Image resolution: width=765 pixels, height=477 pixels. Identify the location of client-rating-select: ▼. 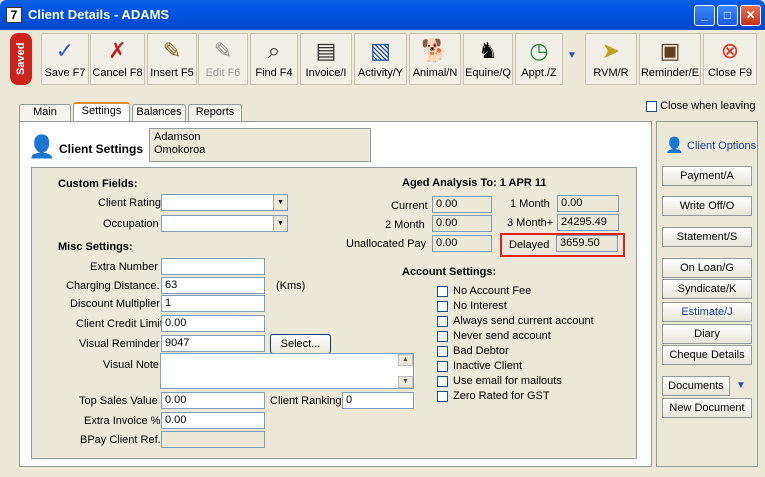
(224, 202).